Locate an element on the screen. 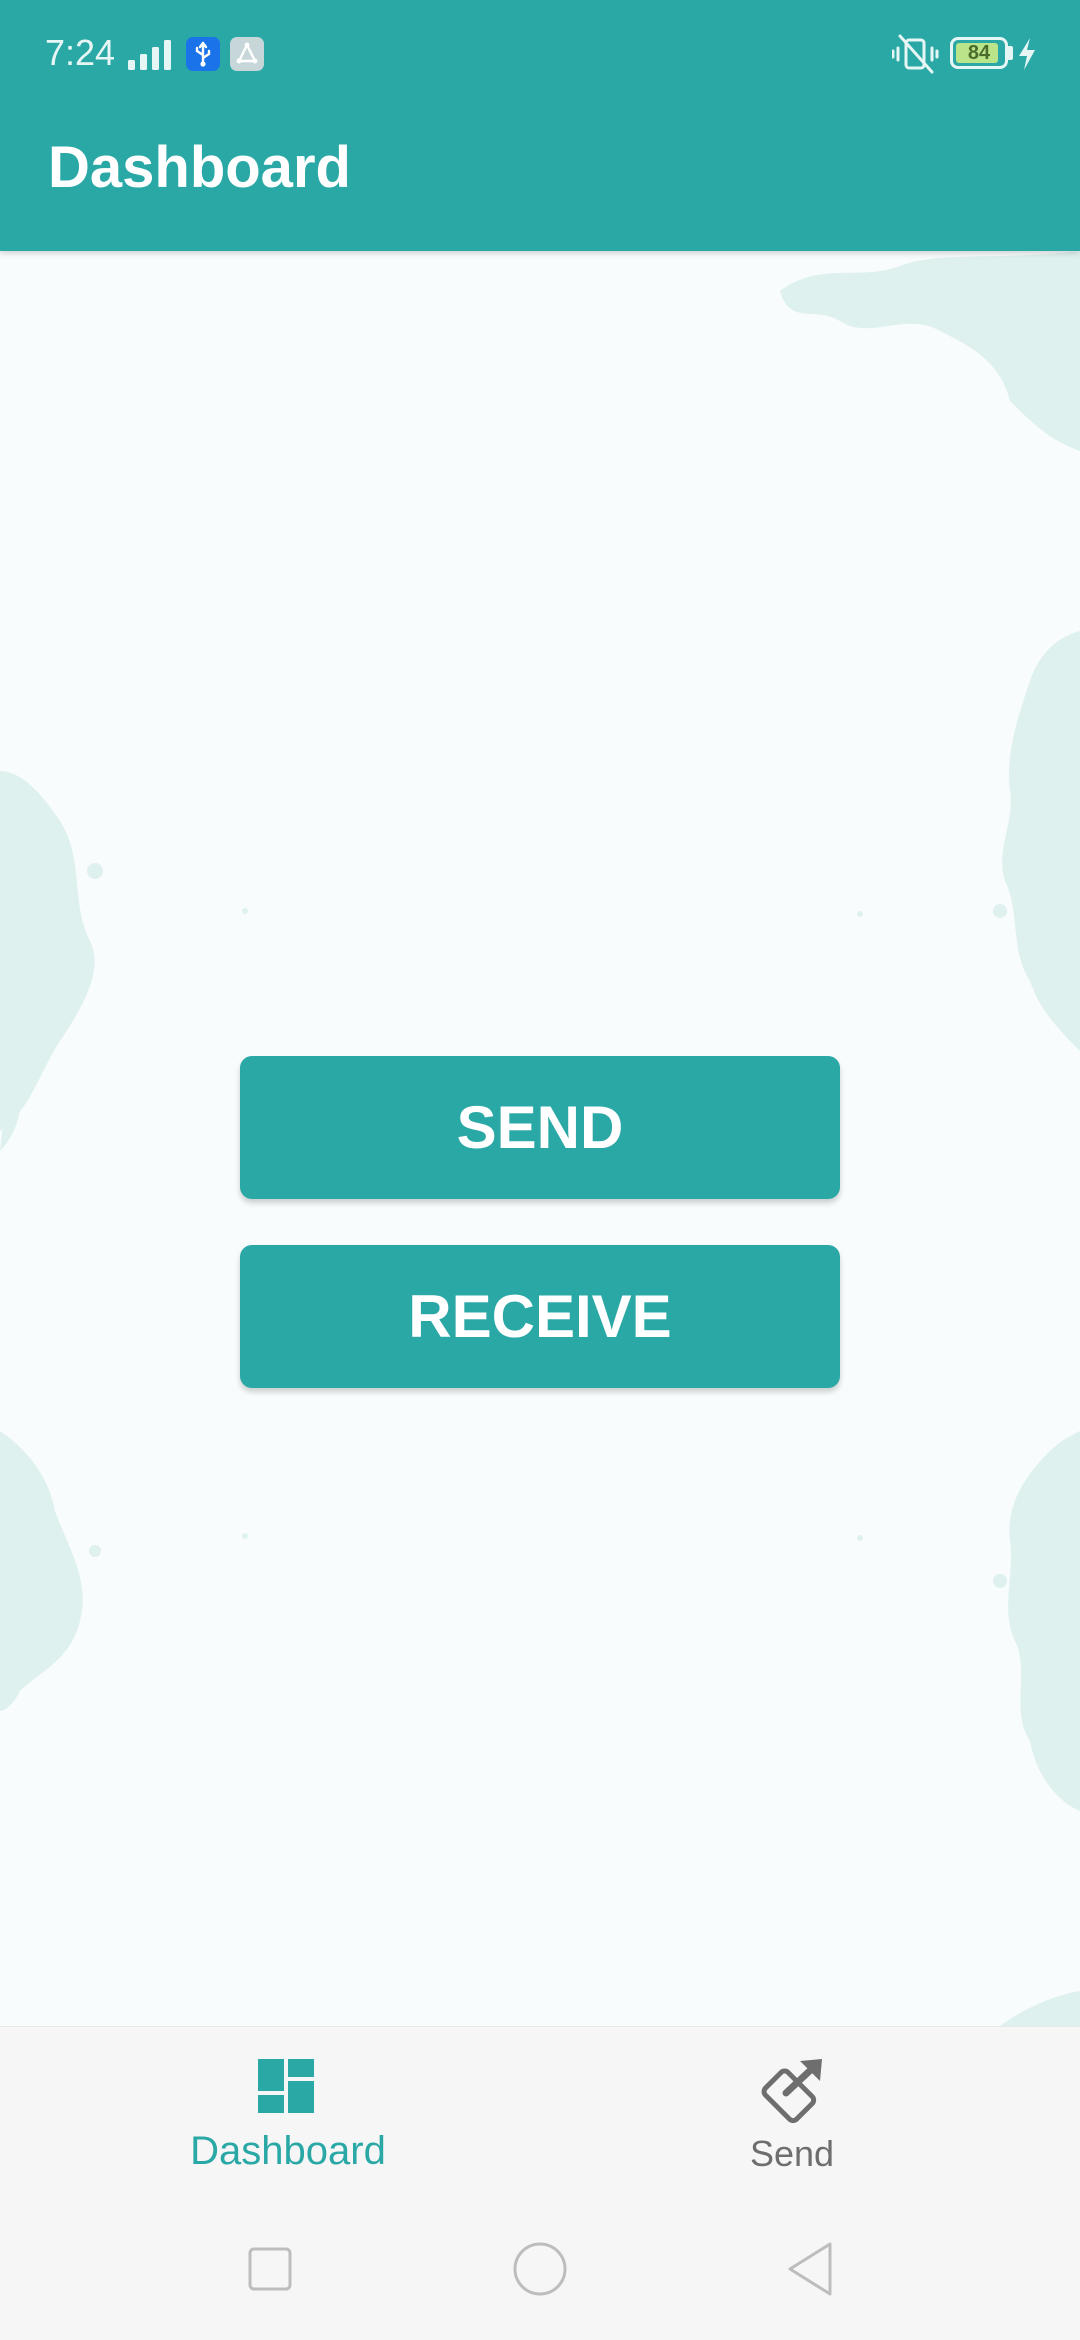  bottom-nav-dashboard-label: Dashboard is located at coordinates (288, 2151).